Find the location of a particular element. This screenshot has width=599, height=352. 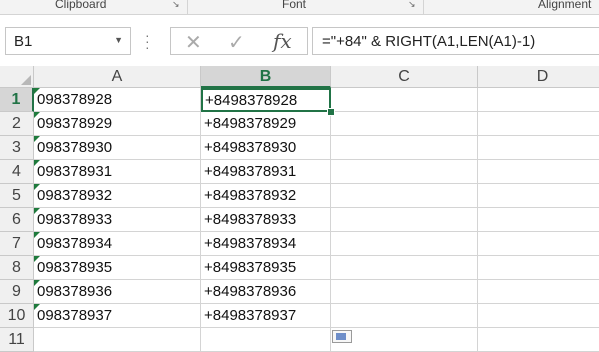

cell-b: +8498378935 is located at coordinates (266, 268).